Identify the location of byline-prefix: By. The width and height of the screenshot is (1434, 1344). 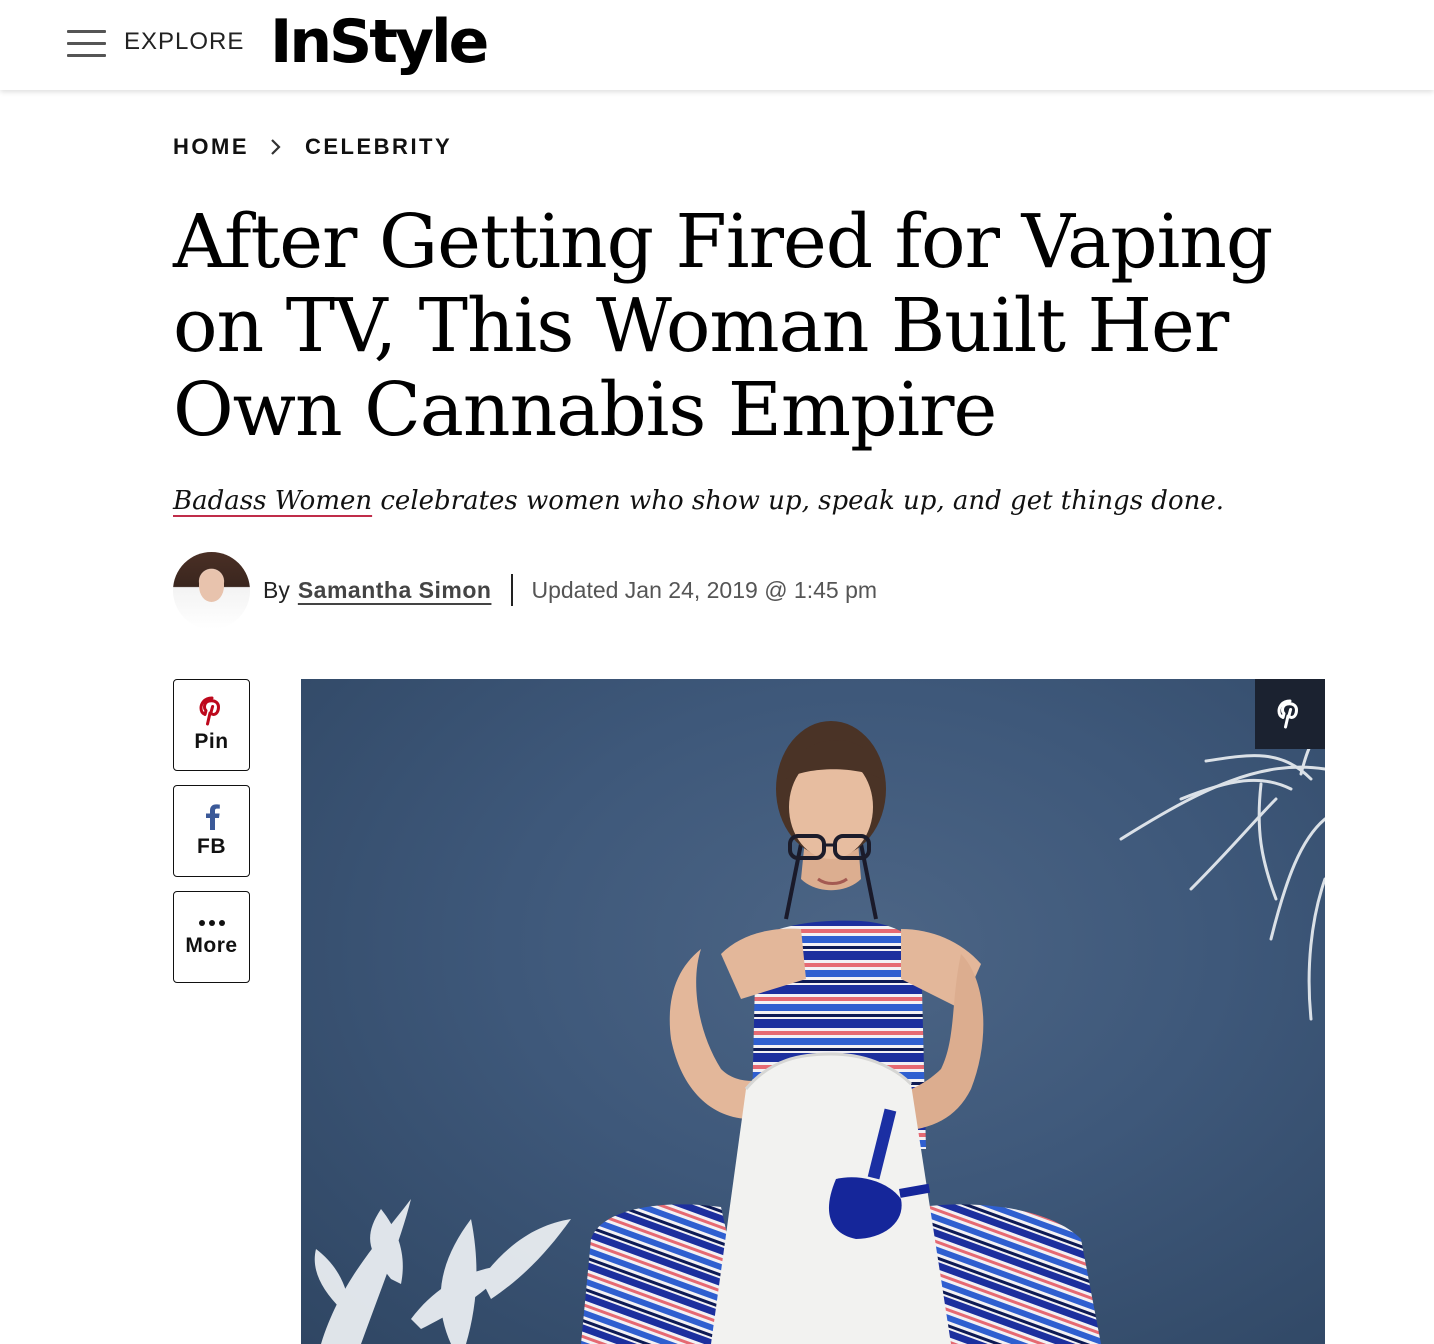
(276, 589).